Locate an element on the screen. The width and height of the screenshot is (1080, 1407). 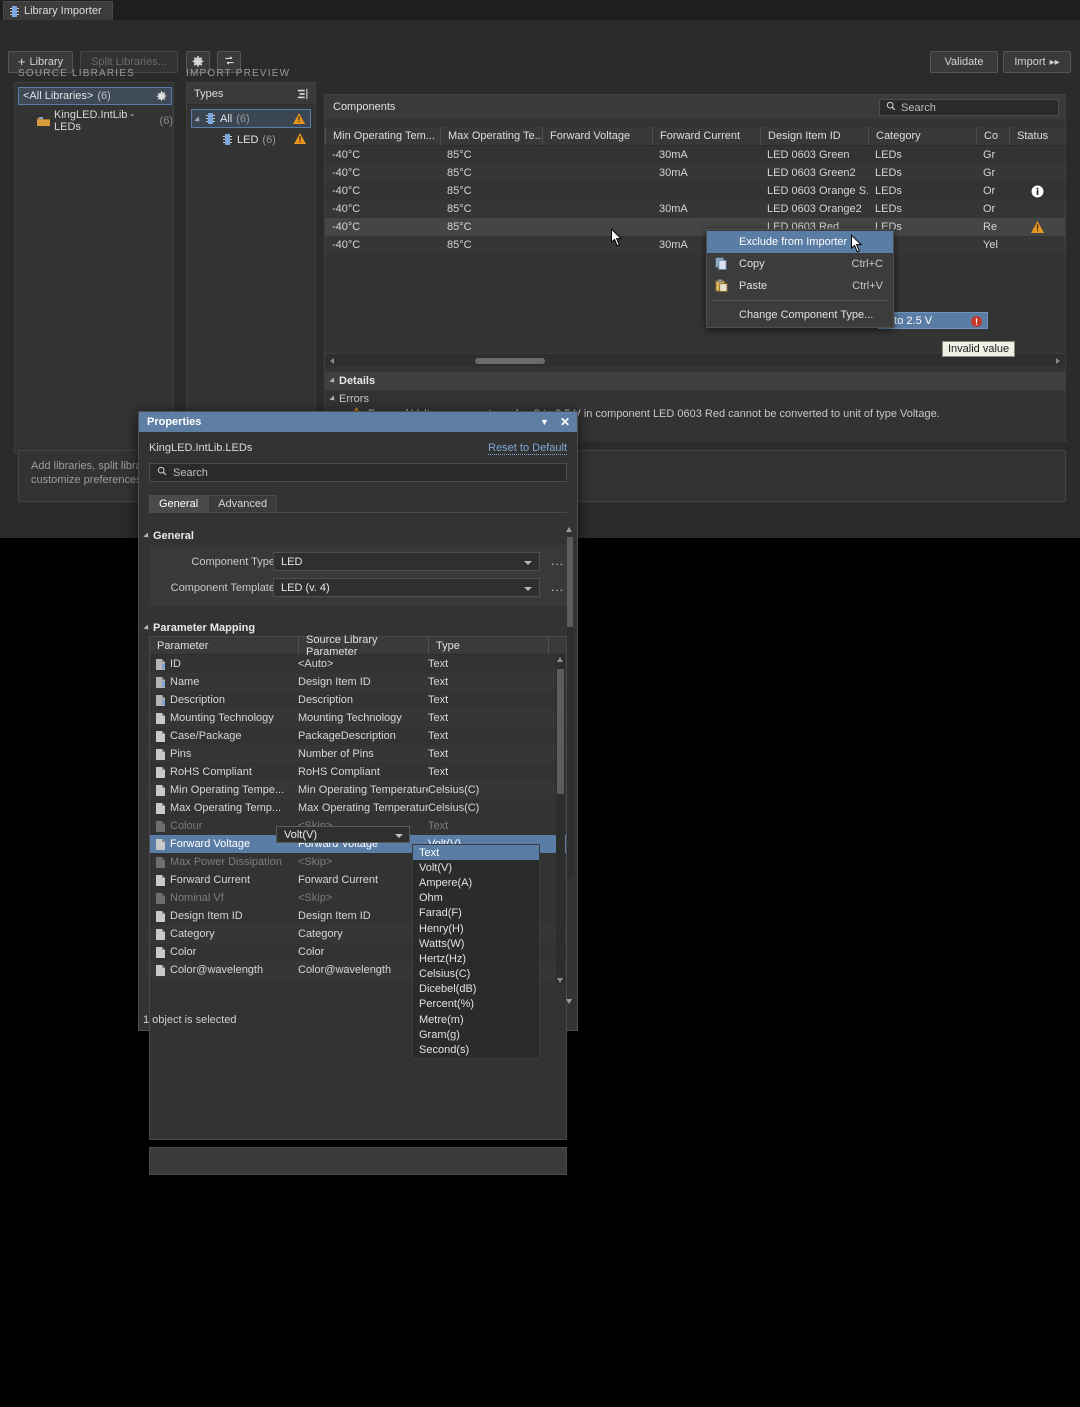
pm-cell-source: Color is located at coordinates (363, 952).